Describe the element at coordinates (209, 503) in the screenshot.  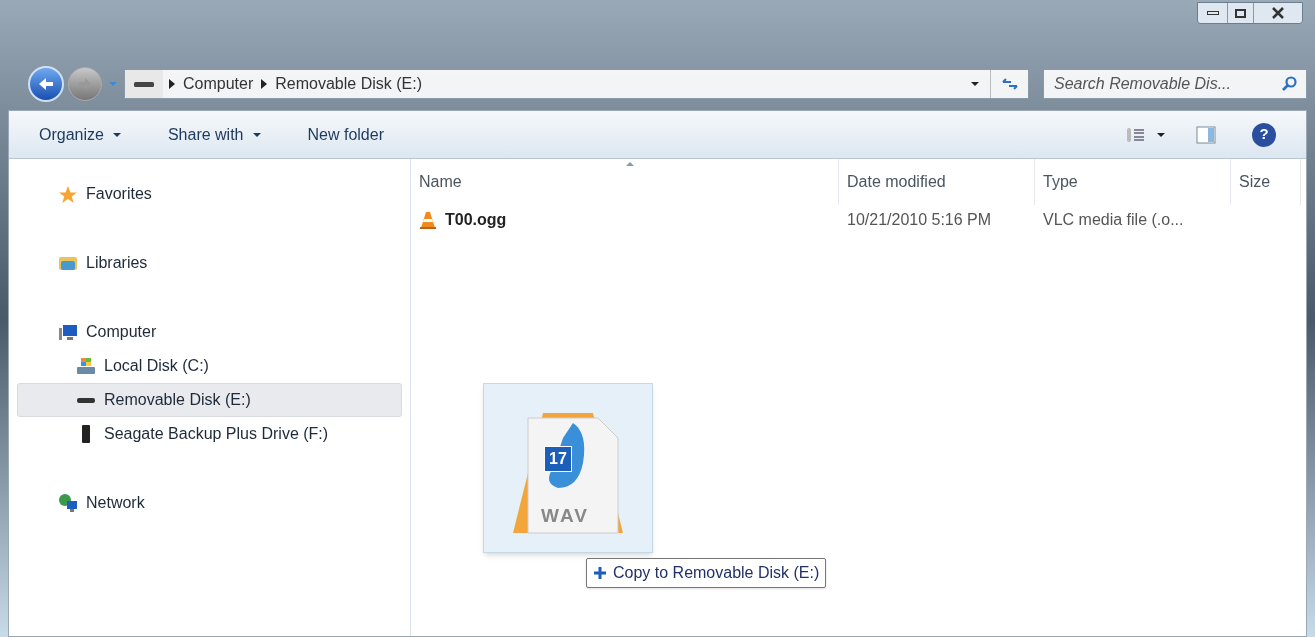
I see `navigation-item: Network` at that location.